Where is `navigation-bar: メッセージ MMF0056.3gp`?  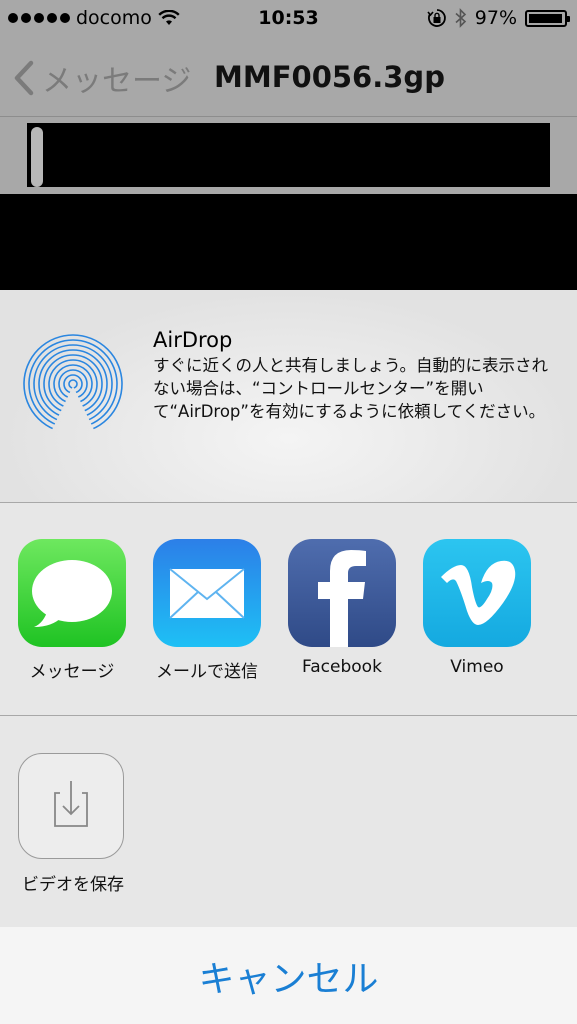 navigation-bar: メッセージ MMF0056.3gp is located at coordinates (288, 77).